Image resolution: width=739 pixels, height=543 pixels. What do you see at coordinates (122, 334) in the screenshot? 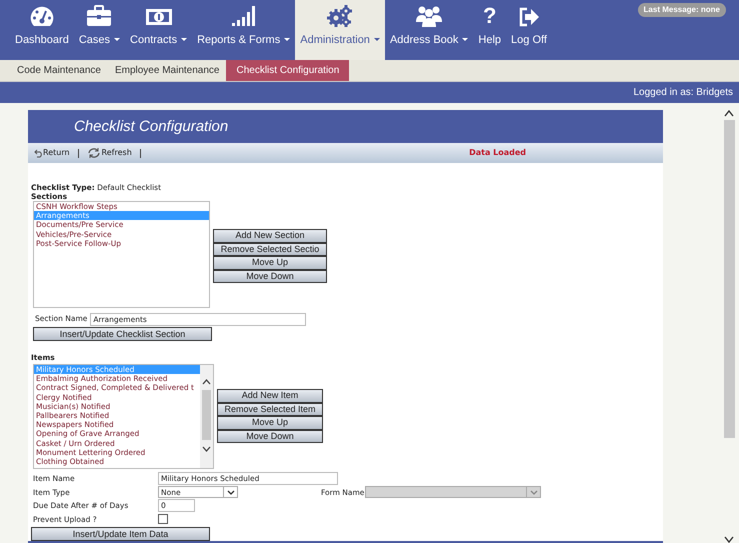
I see `action-button: Insert/Update Checklist Section` at bounding box center [122, 334].